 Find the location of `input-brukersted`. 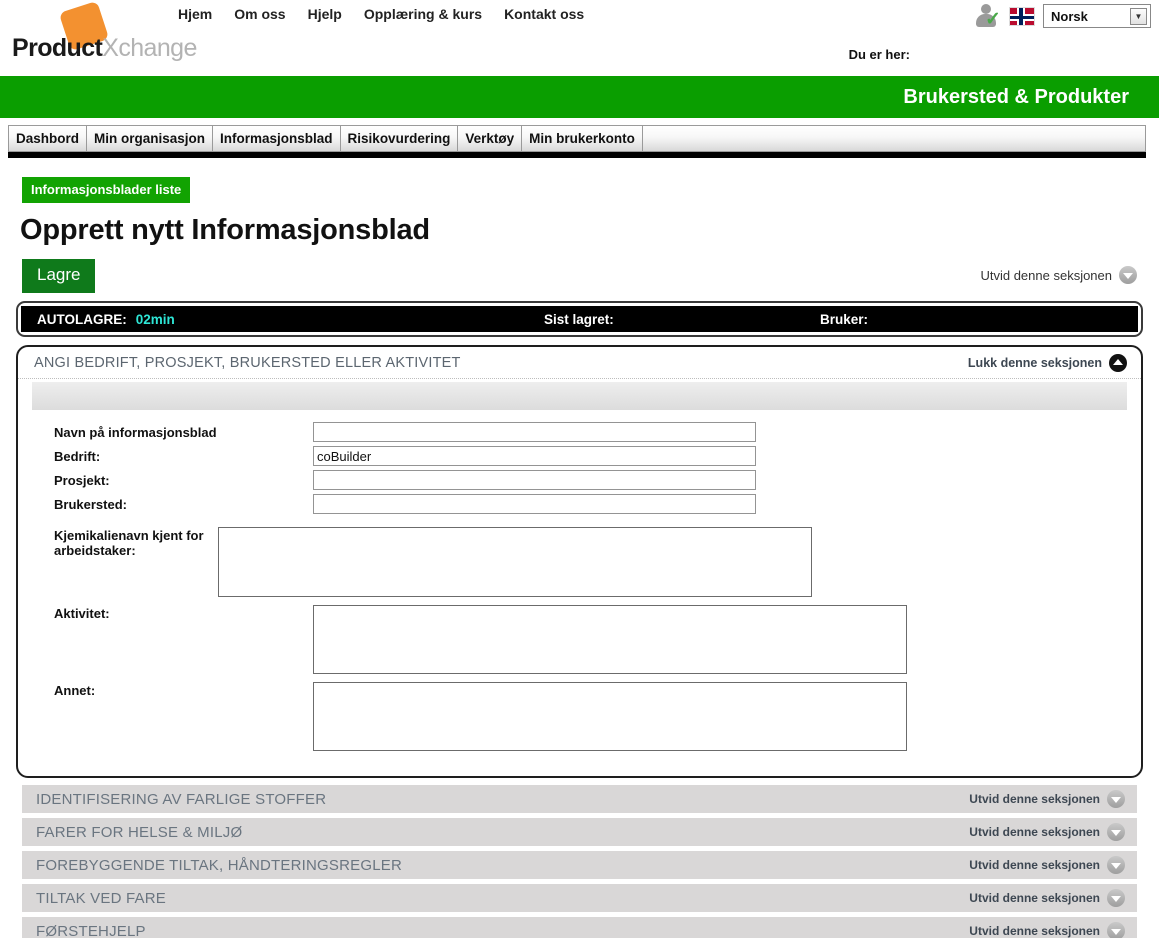

input-brukersted is located at coordinates (534, 504).